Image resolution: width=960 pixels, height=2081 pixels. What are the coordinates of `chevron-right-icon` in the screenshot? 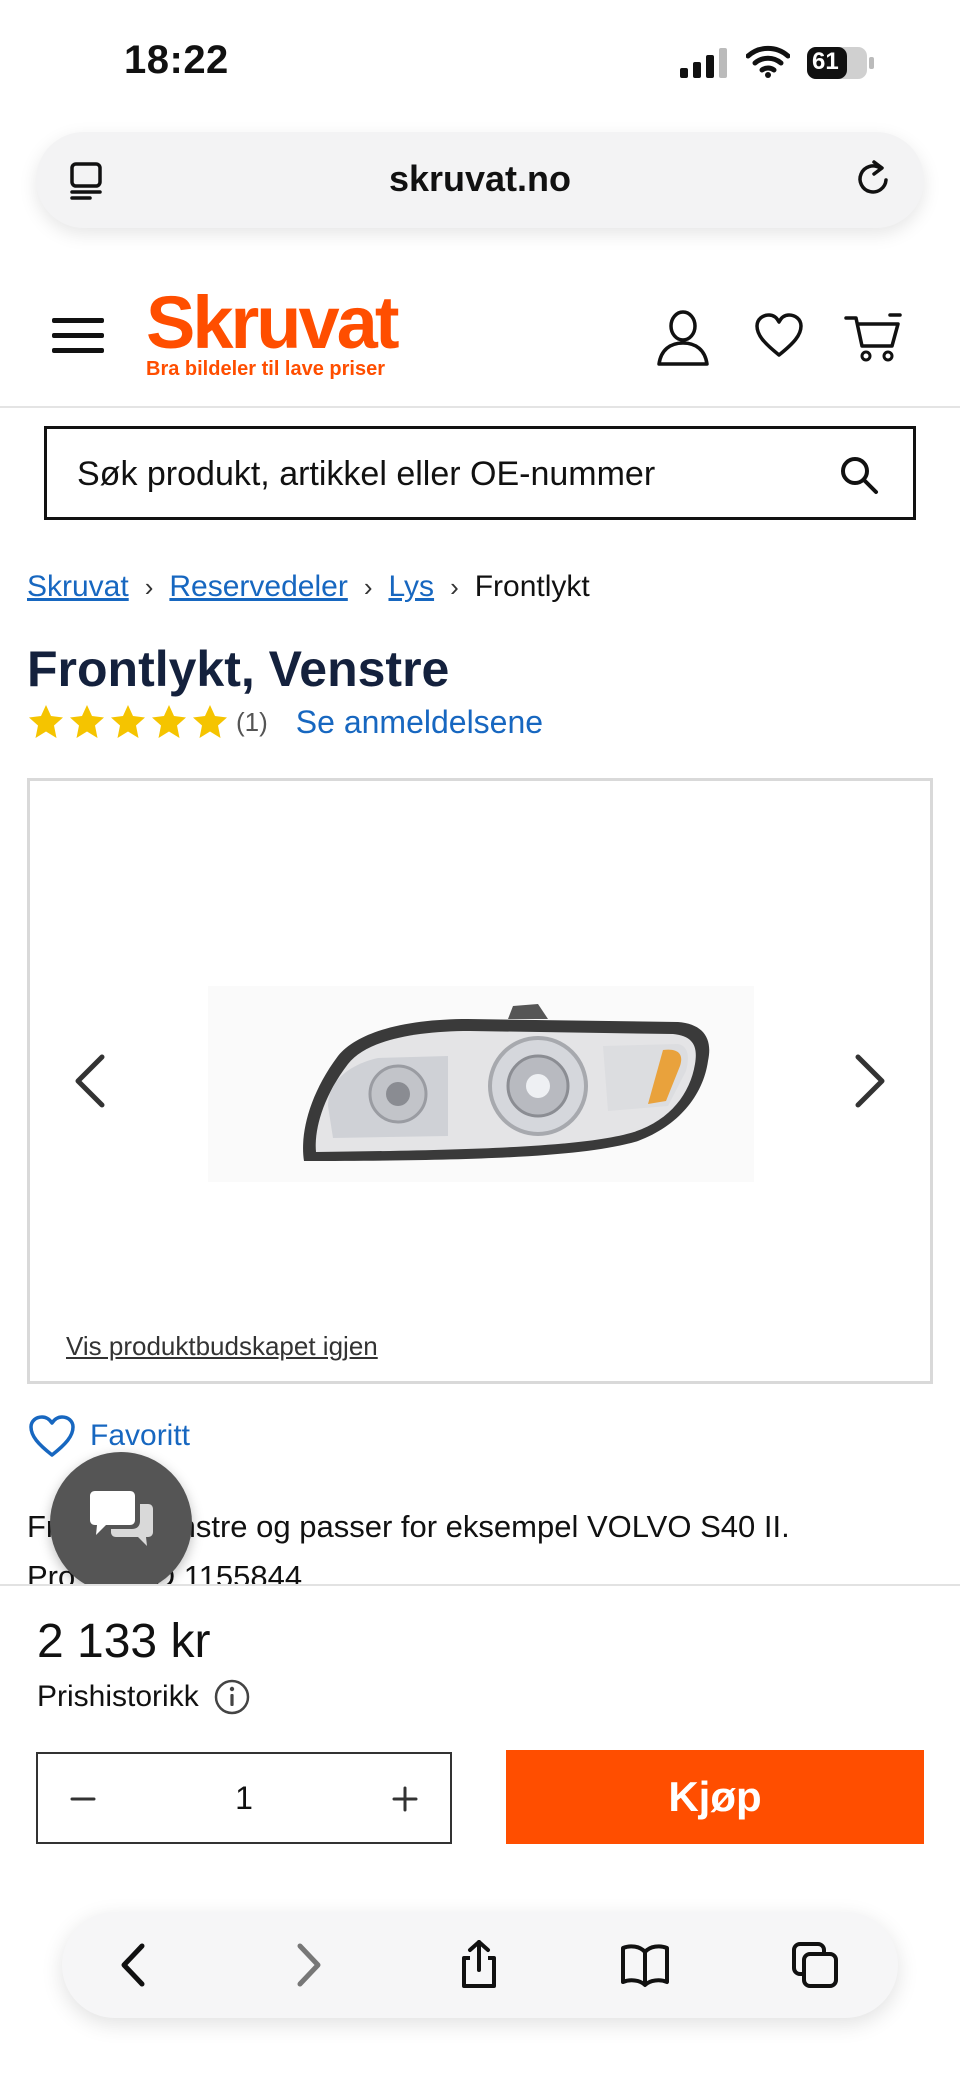 It's located at (870, 1081).